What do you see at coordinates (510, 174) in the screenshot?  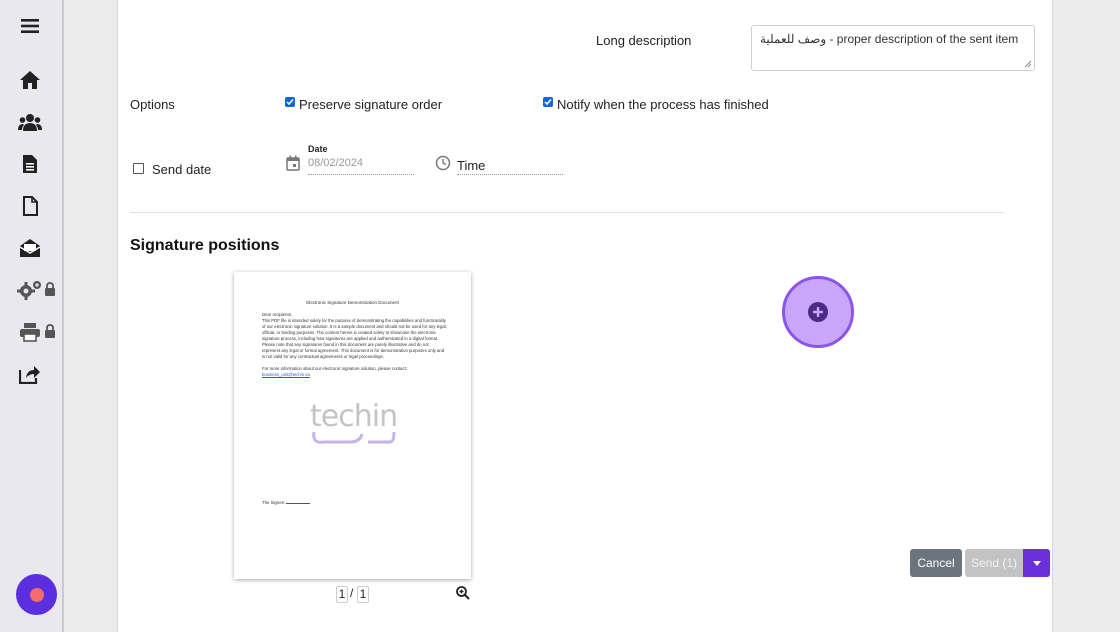 I see `time-underline` at bounding box center [510, 174].